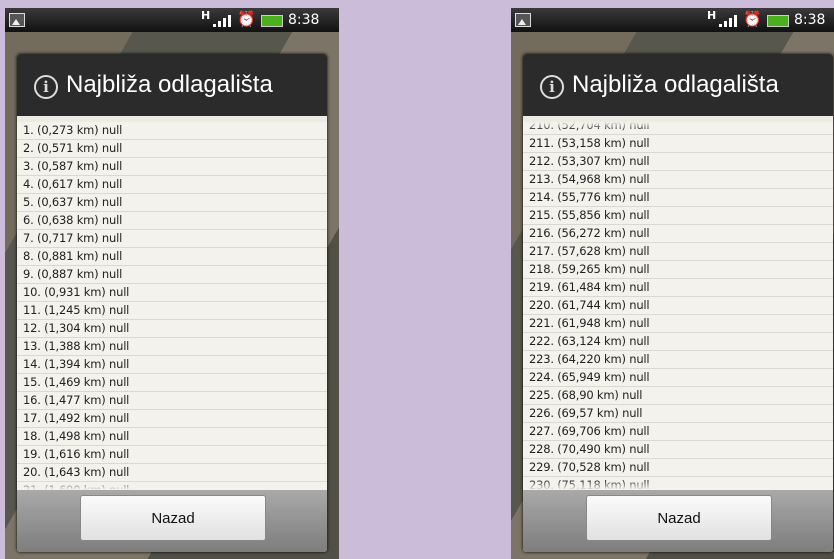  What do you see at coordinates (172, 257) in the screenshot?
I see `list-item: 8. (0,881 km) null` at bounding box center [172, 257].